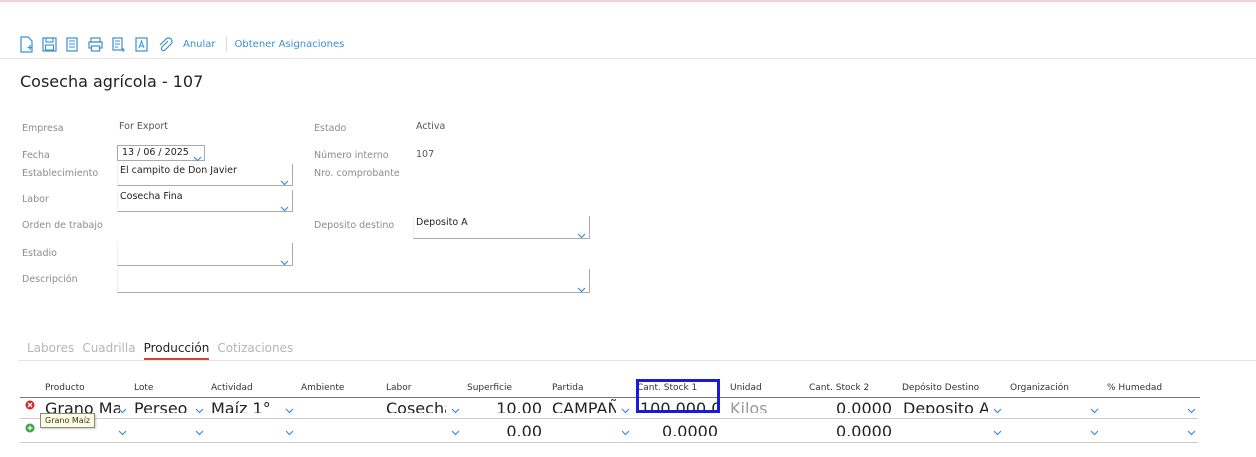 This screenshot has height=457, width=1256. I want to click on col-header-actividad: Actividad, so click(232, 390).